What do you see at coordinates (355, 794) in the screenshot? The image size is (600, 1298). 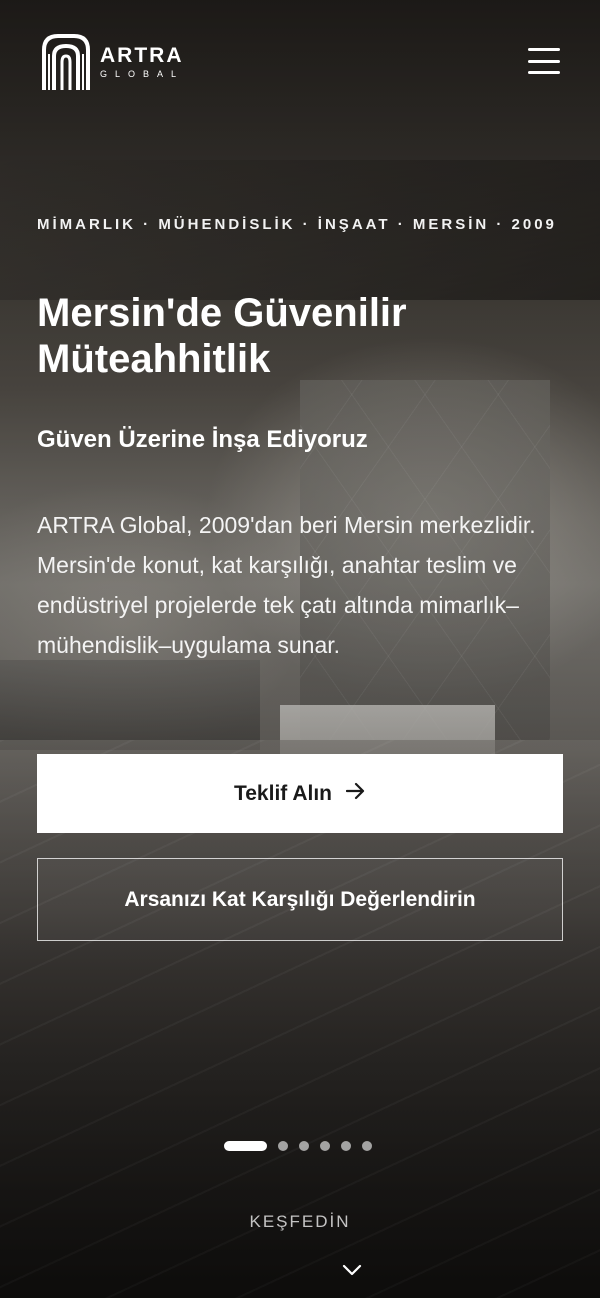 I see `arrow-right-icon` at bounding box center [355, 794].